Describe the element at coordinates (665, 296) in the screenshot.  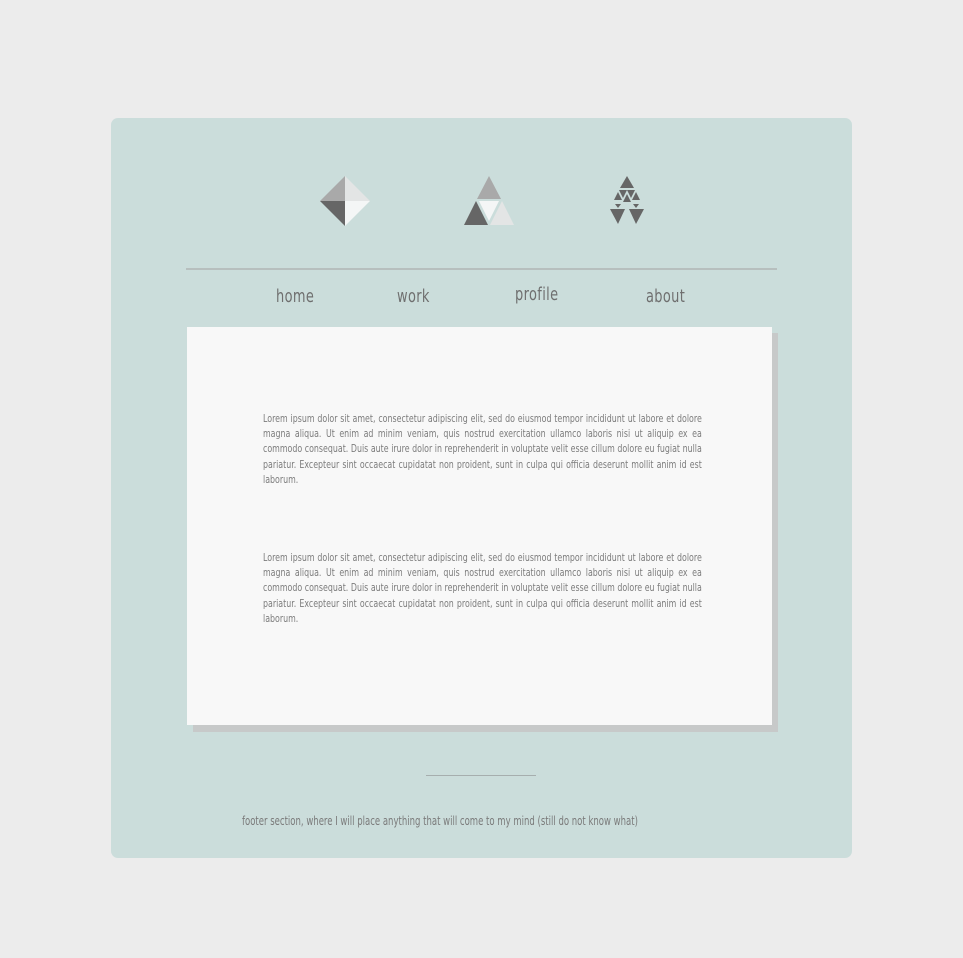
I see `nav-item-about: about` at that location.